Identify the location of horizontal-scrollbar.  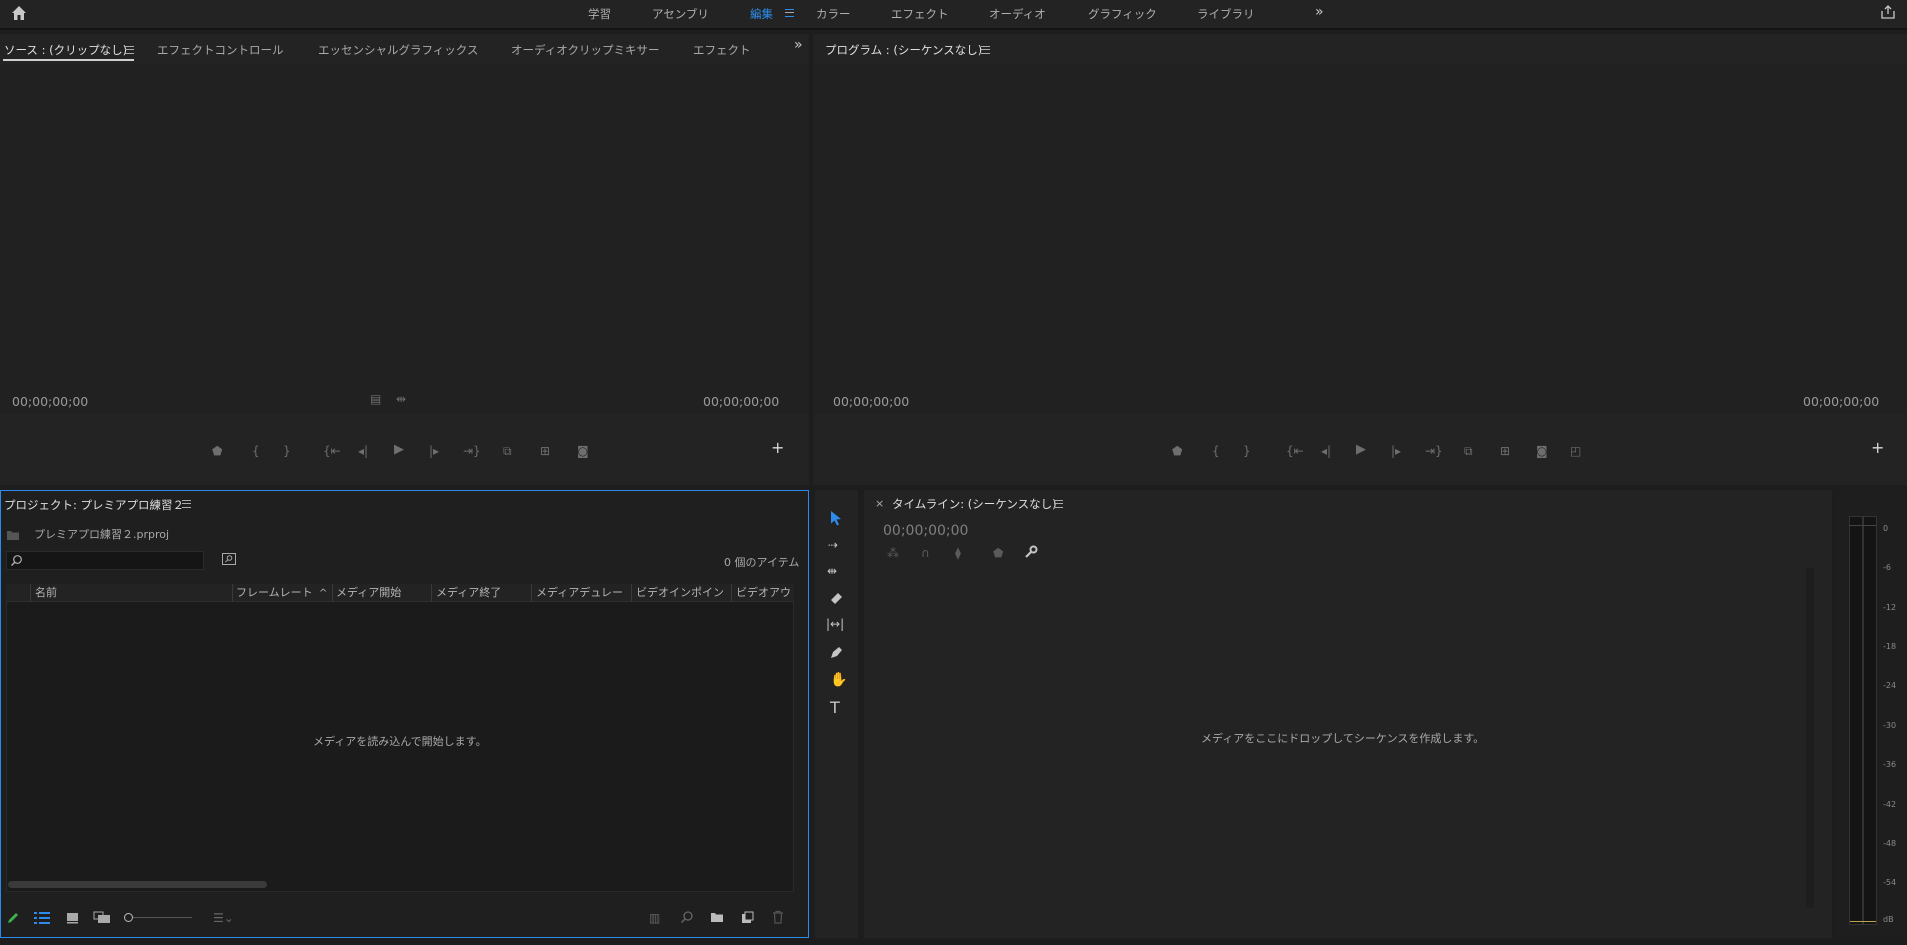
(137, 884).